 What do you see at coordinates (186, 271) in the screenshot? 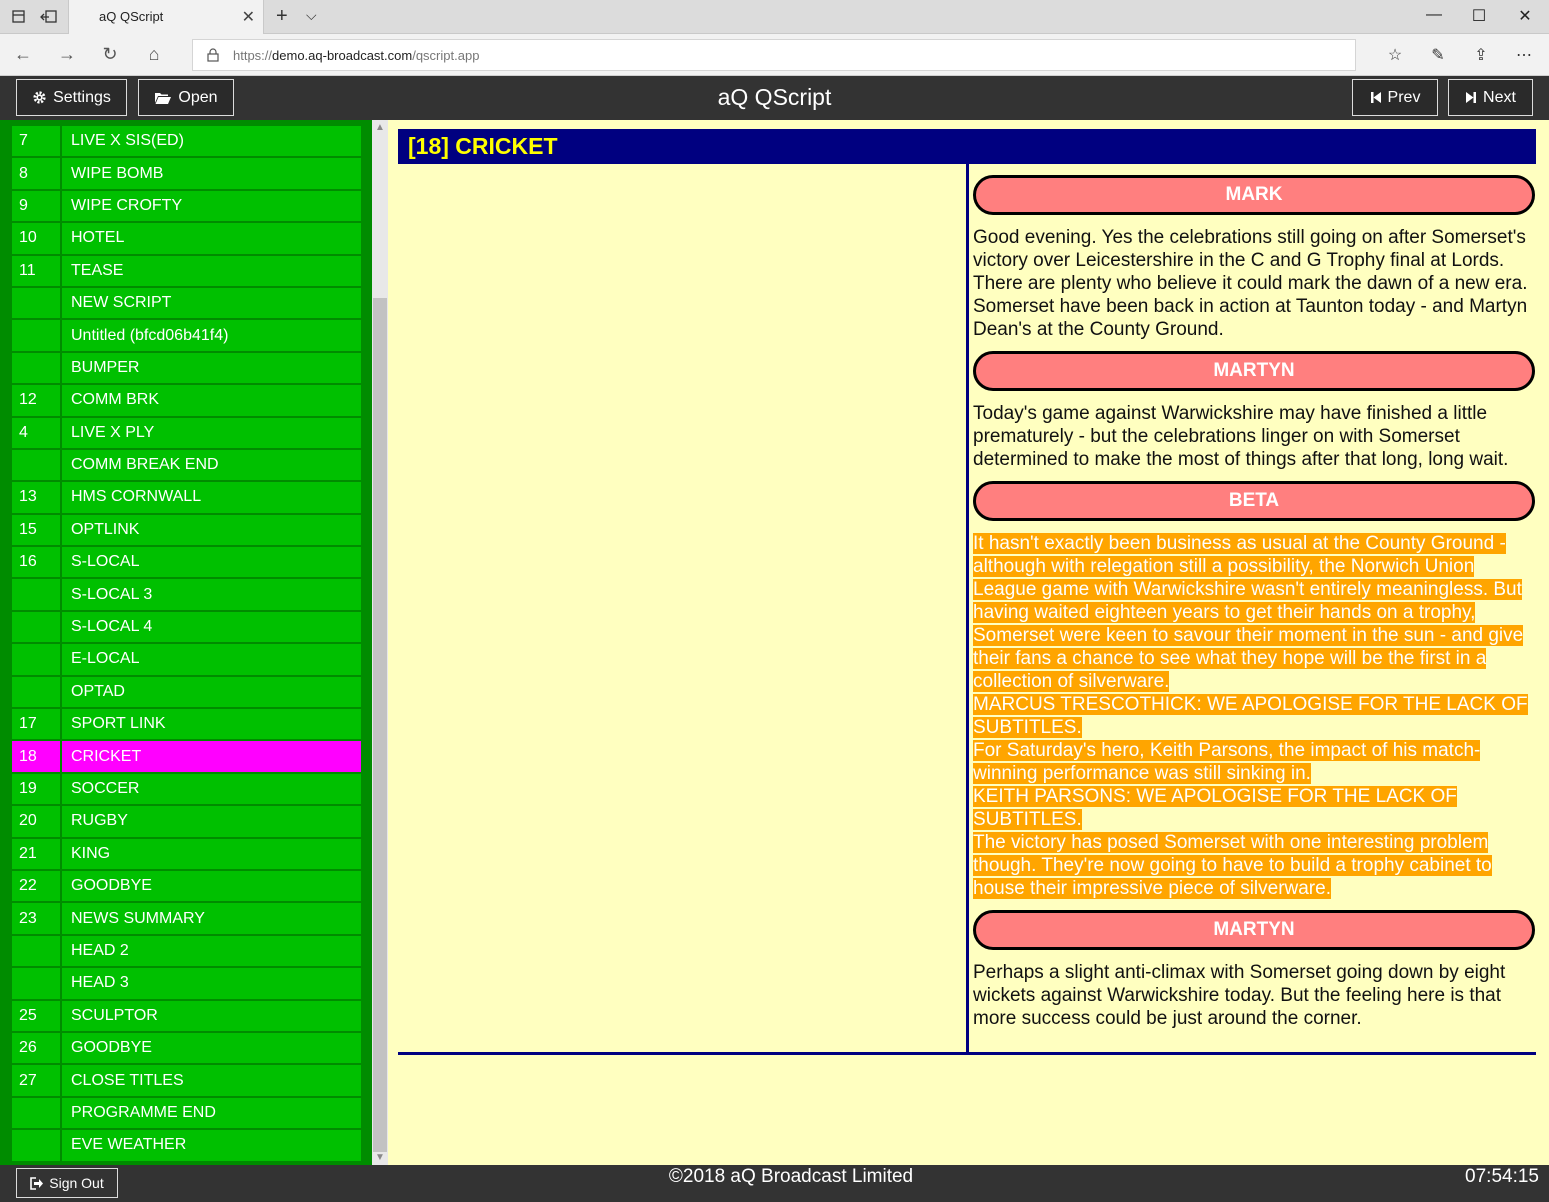
I see `rundown-item: 11 TEASE` at bounding box center [186, 271].